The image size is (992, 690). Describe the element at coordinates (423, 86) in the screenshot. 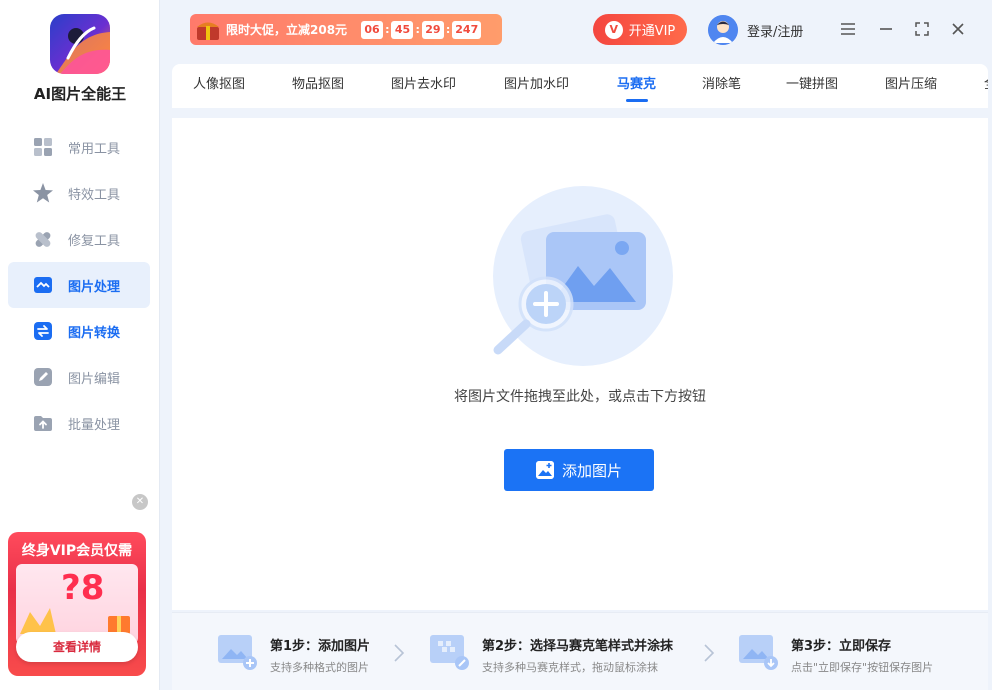

I see `tab-remove-watermark: 图片去水印` at that location.